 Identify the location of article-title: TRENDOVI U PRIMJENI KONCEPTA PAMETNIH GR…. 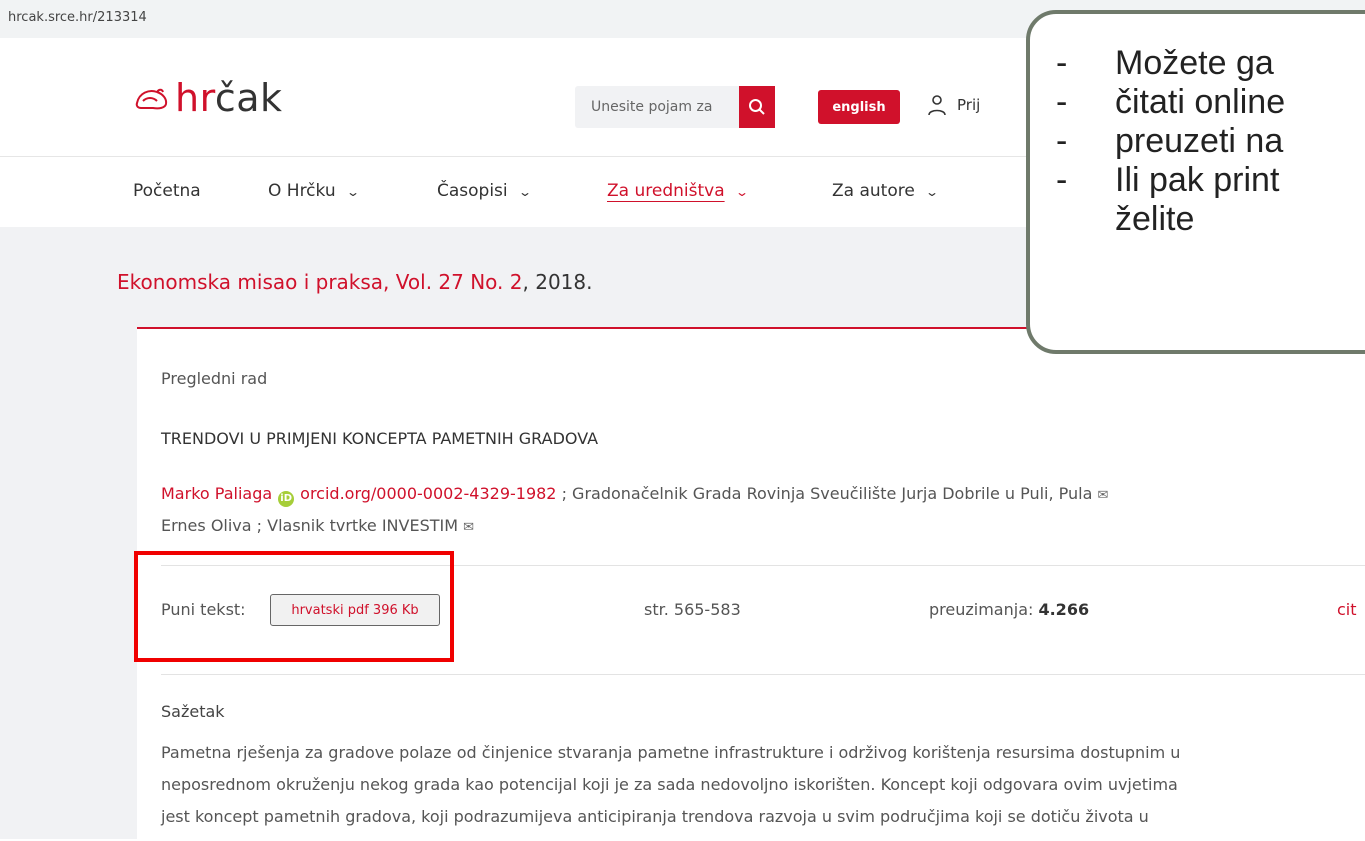
(380, 438).